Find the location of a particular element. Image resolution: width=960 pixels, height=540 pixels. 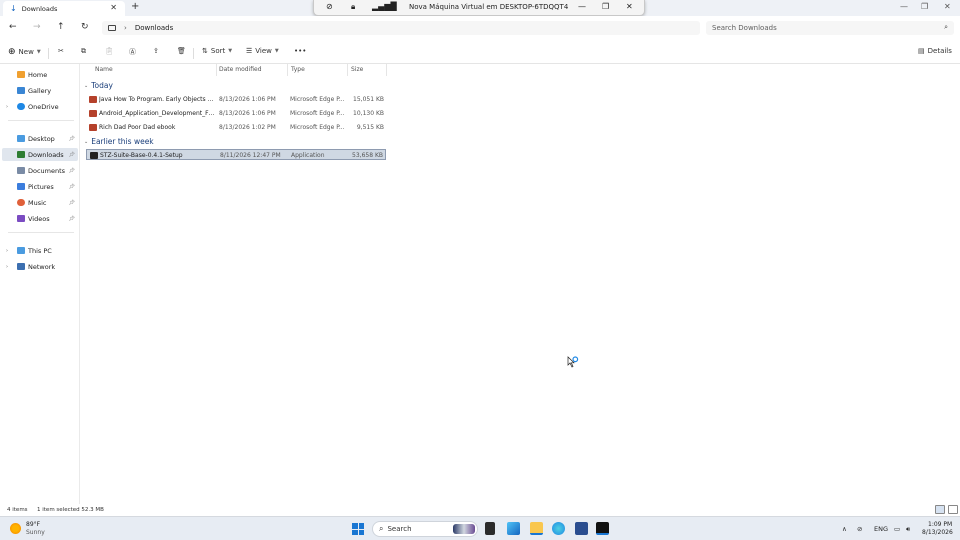

column-header-type: Type is located at coordinates (298, 69).